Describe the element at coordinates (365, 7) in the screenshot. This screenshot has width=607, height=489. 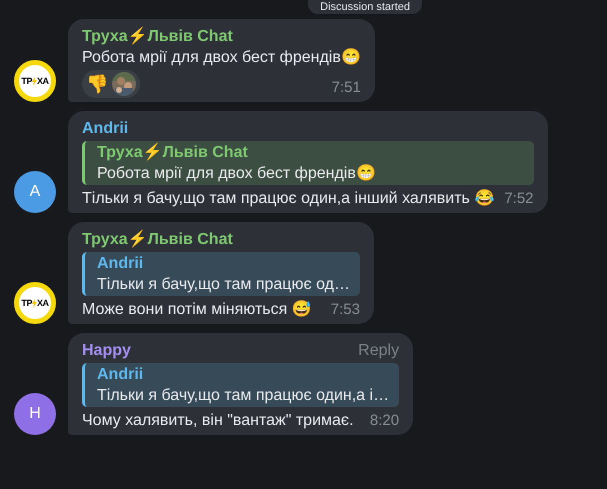
I see `service-message: Discussion started` at that location.